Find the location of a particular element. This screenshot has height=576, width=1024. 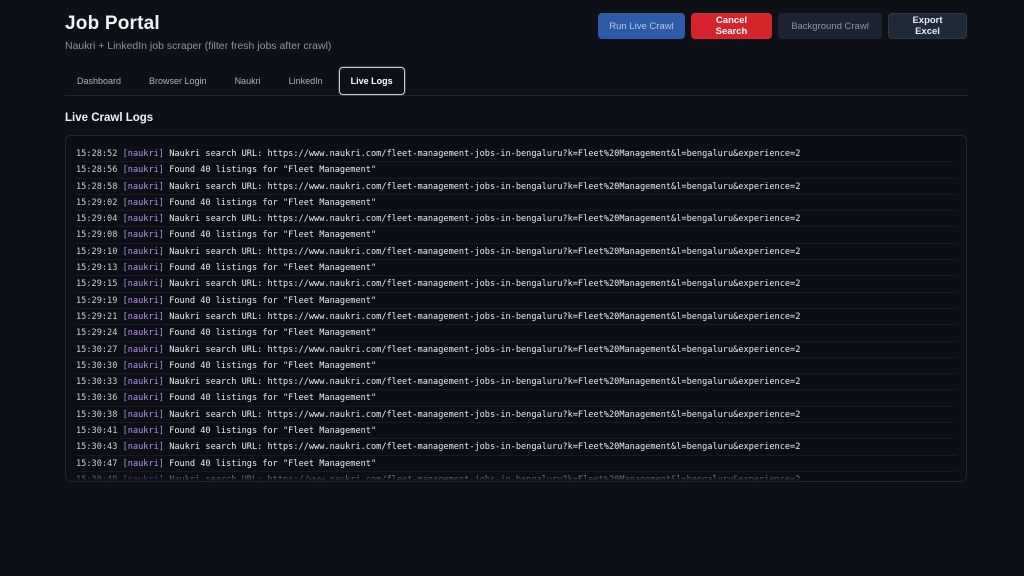

log-timestamp: 15:28:52 is located at coordinates (97, 154).